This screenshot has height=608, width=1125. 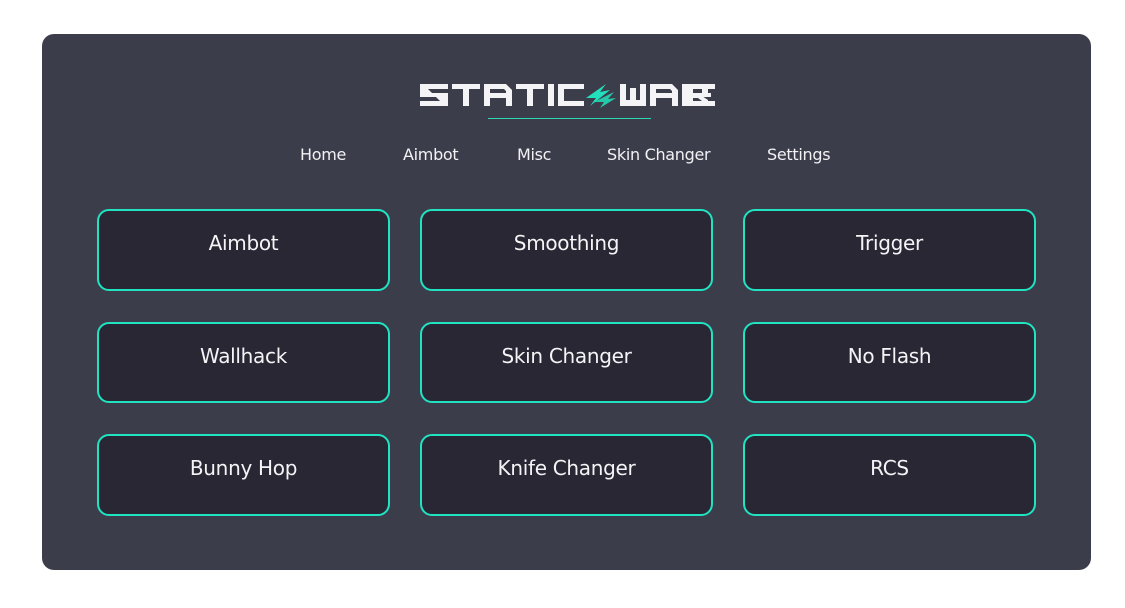 I want to click on feature-button-trigger: Trigger, so click(x=889, y=250).